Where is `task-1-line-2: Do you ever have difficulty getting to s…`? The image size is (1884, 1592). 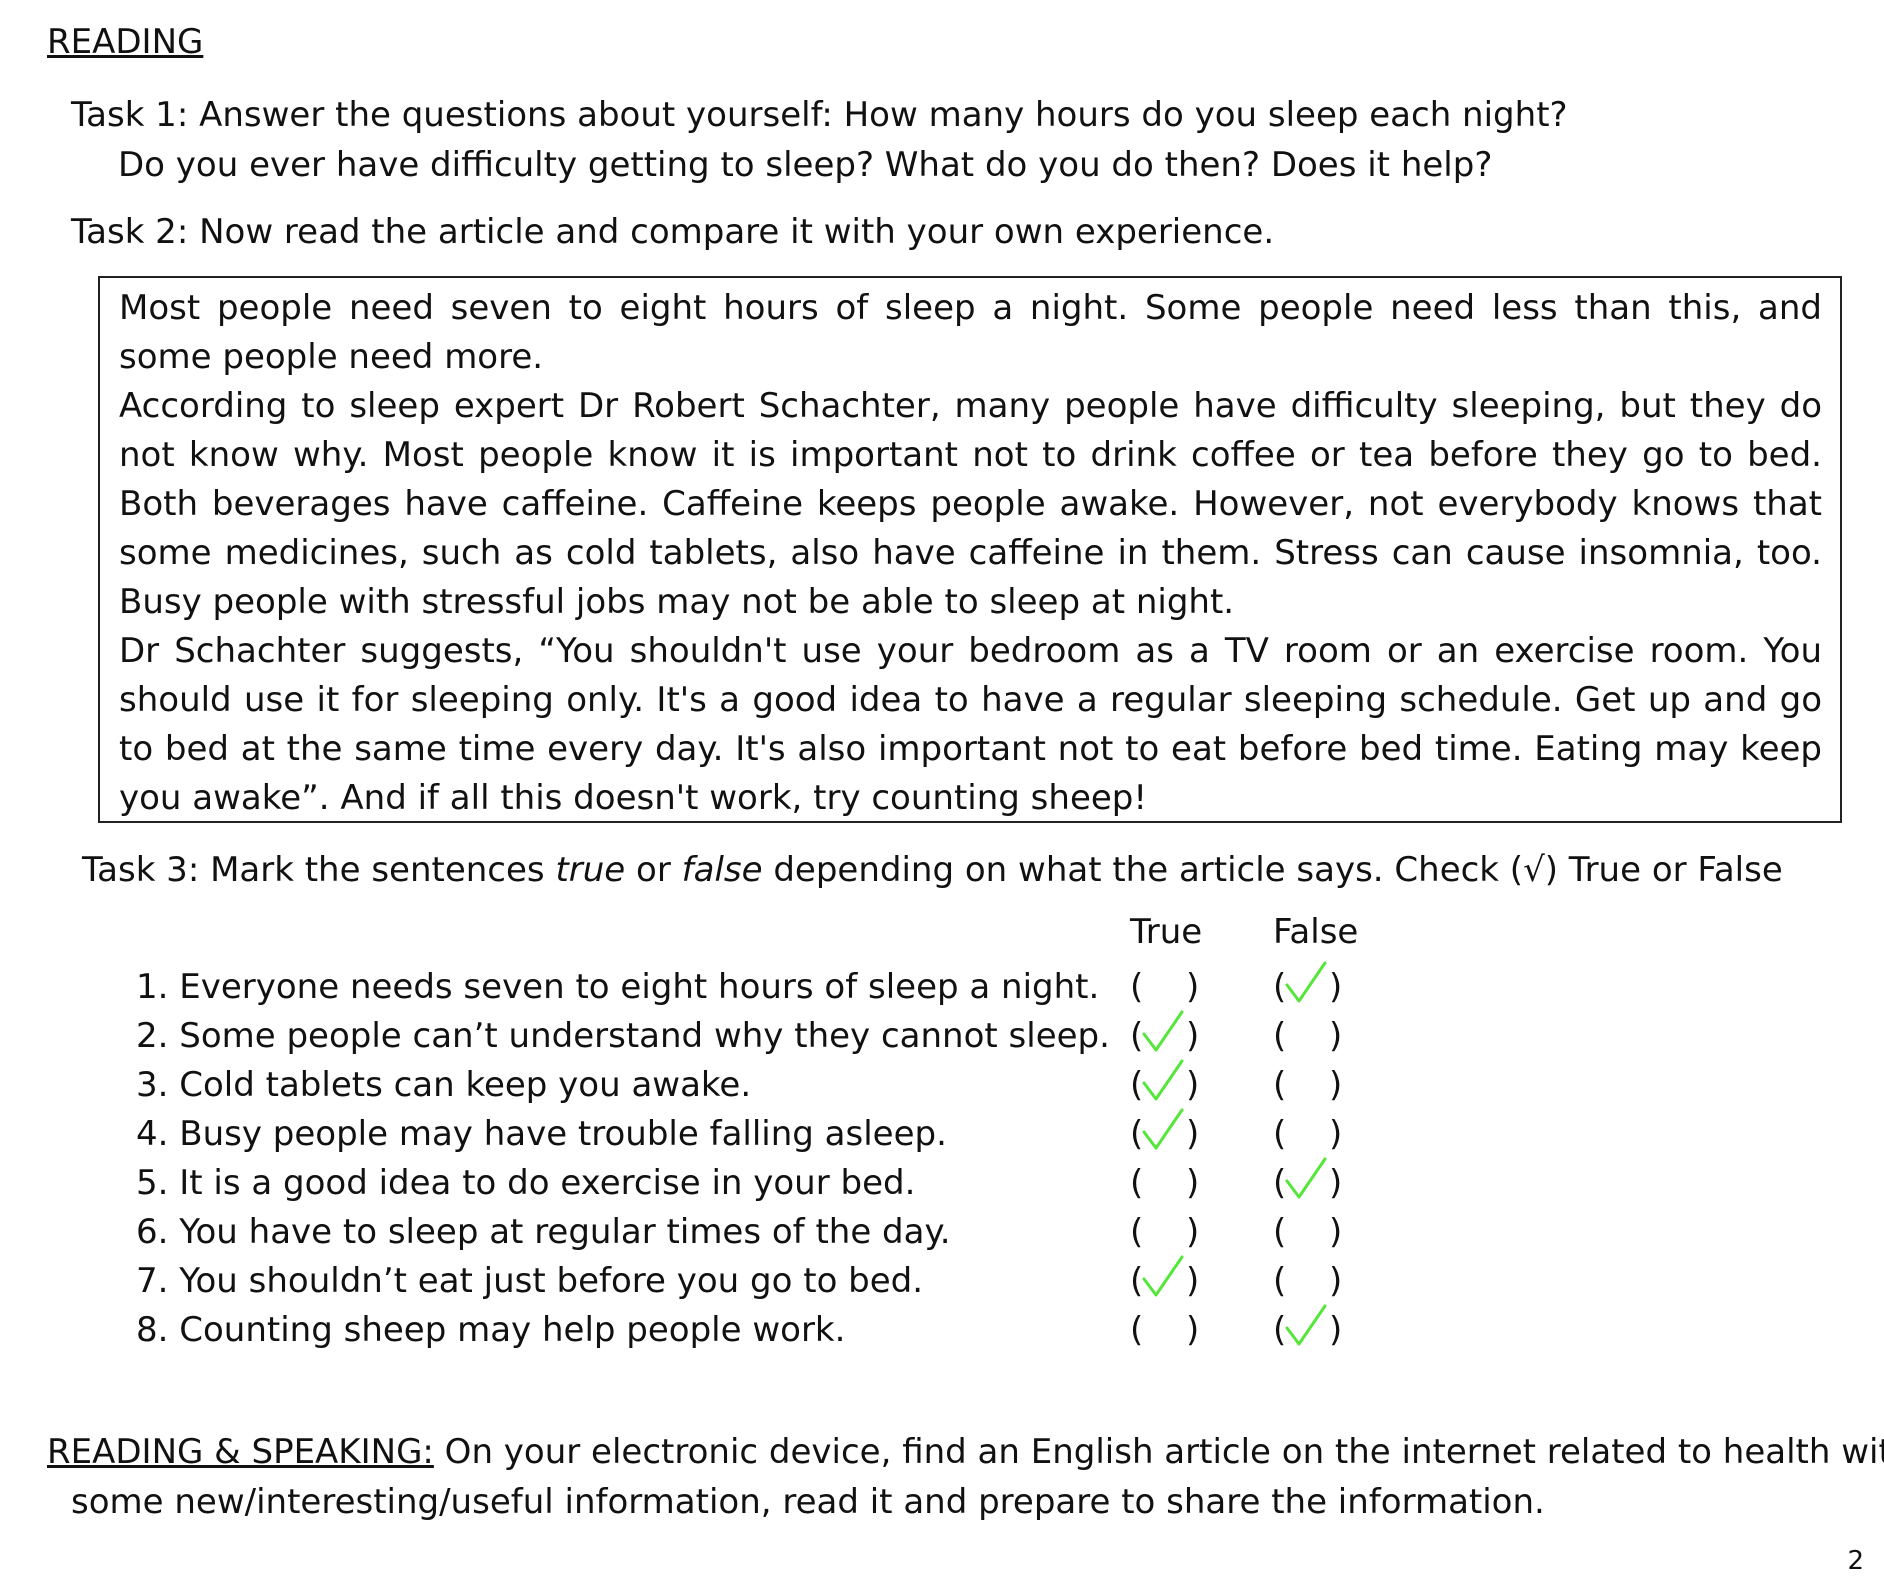 task-1-line-2: Do you ever have difficulty getting to s… is located at coordinates (805, 165).